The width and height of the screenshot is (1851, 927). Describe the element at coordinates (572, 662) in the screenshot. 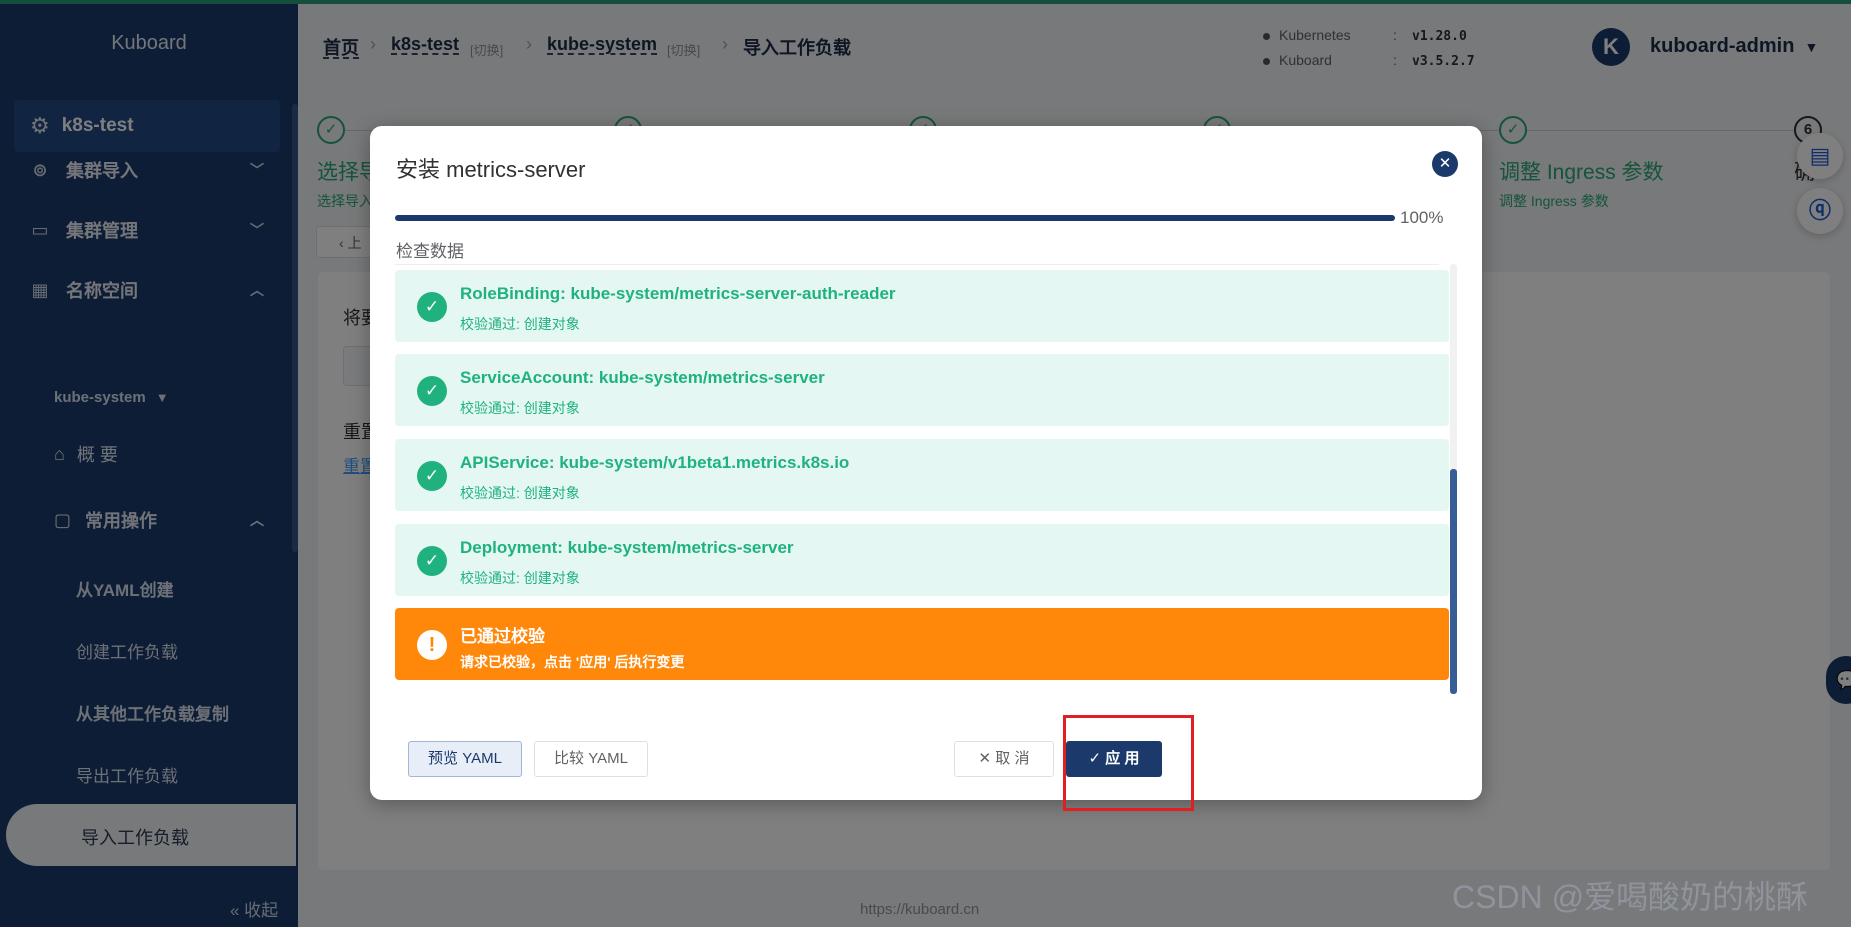

I see `alert-message: 请求已校验，点击 '应用' 后执行变更` at that location.